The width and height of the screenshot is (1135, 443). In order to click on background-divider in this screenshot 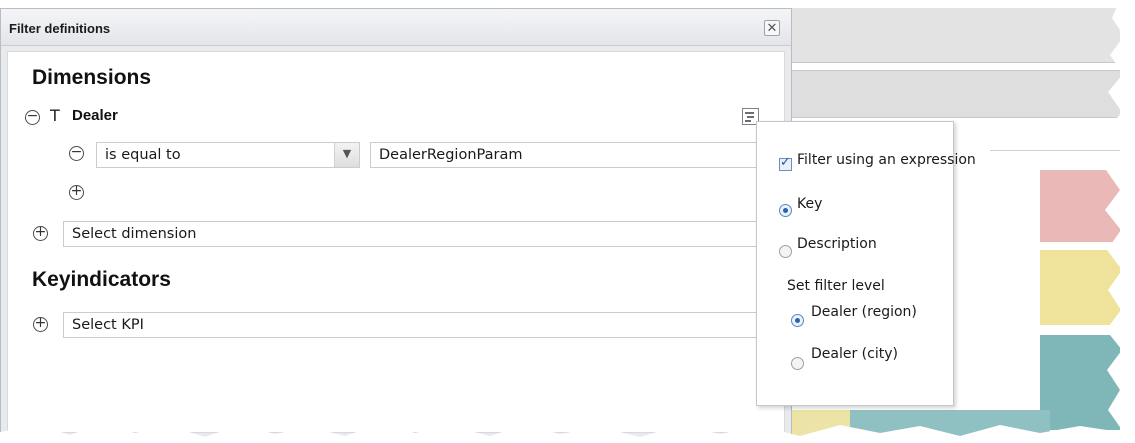, I will do `click(1055, 150)`.